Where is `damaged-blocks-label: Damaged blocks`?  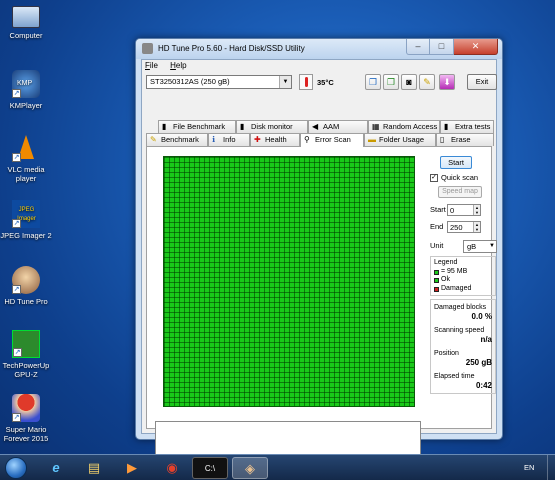
damaged-blocks-label: Damaged blocks is located at coordinates (460, 307).